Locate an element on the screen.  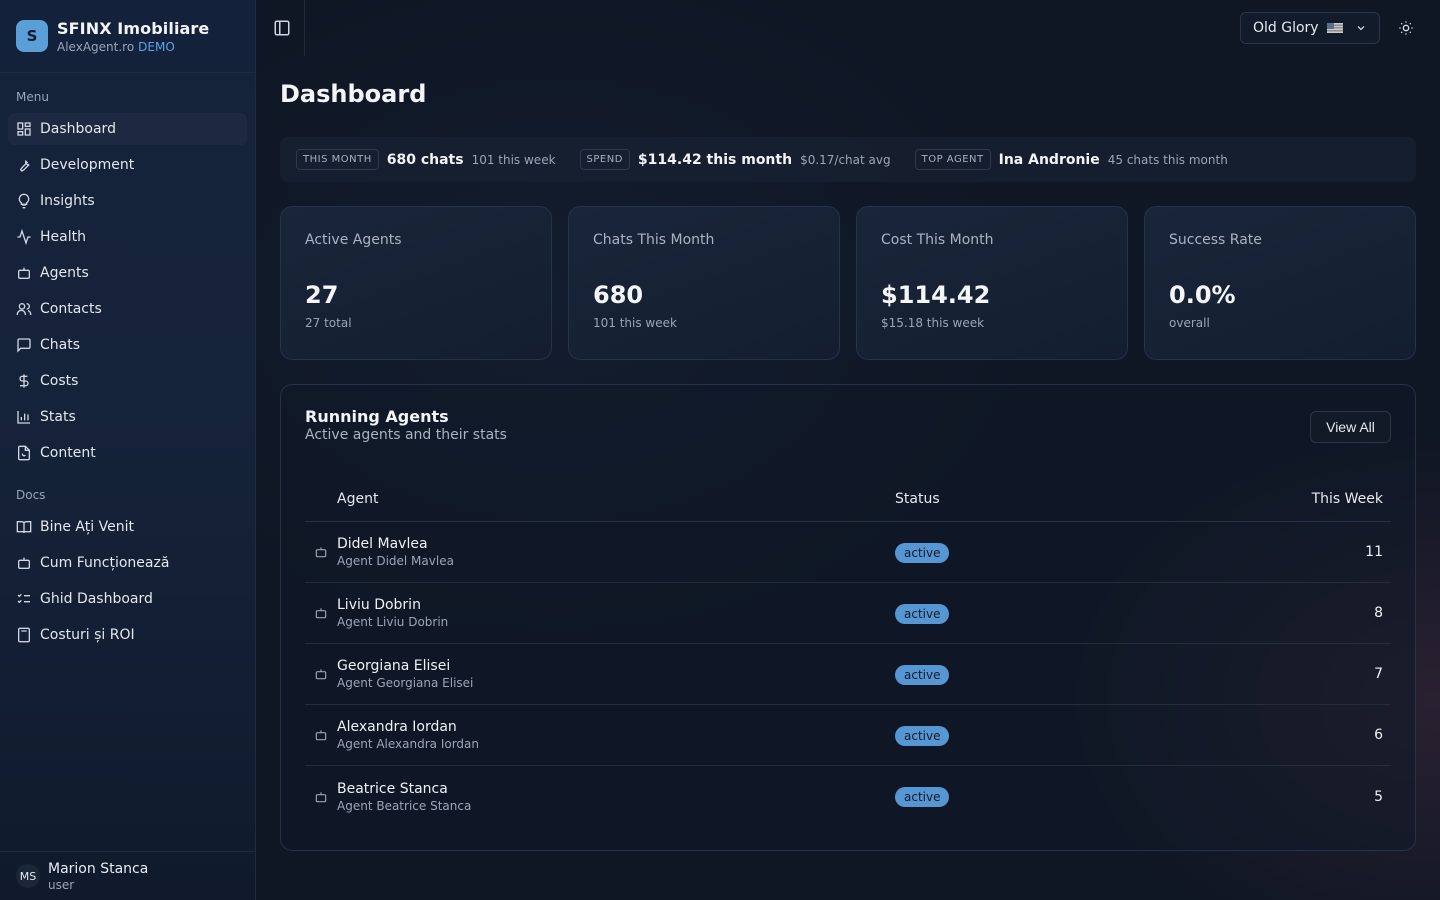
week-count: 7 is located at coordinates (1378, 674).